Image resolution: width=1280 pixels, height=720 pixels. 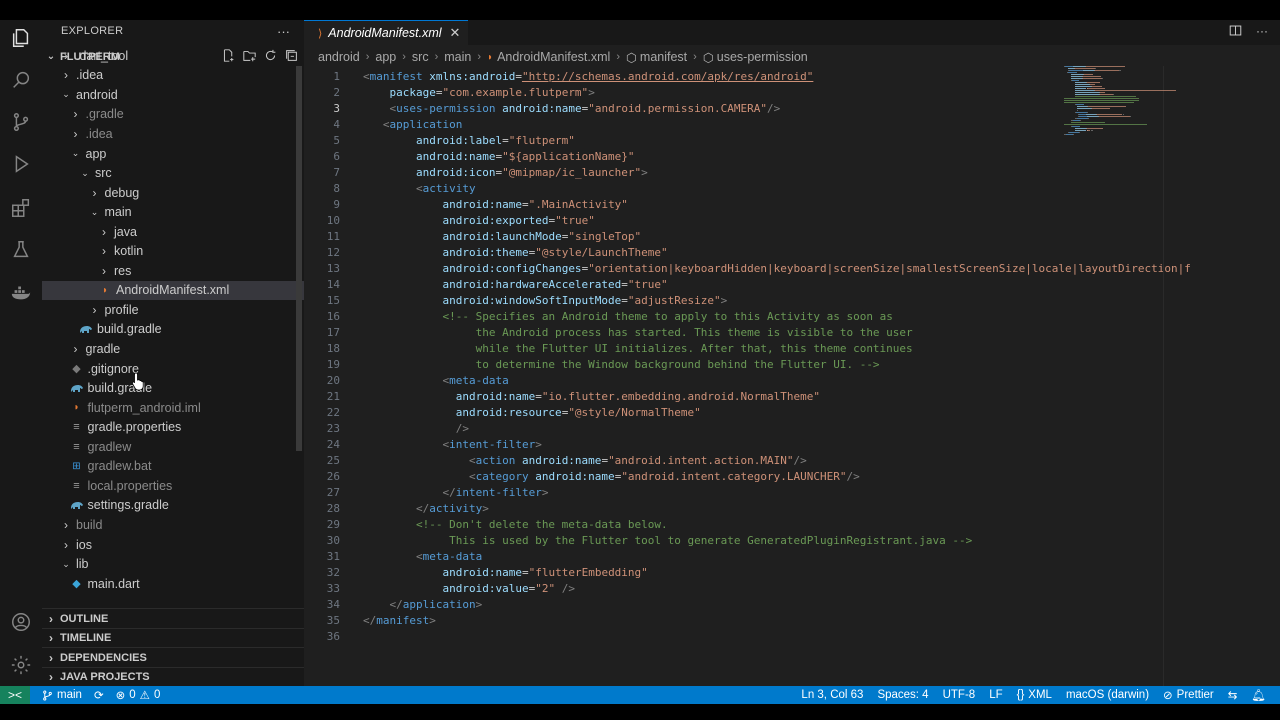 I want to click on tree-file: ◆ .gitignore, so click(x=184, y=369).